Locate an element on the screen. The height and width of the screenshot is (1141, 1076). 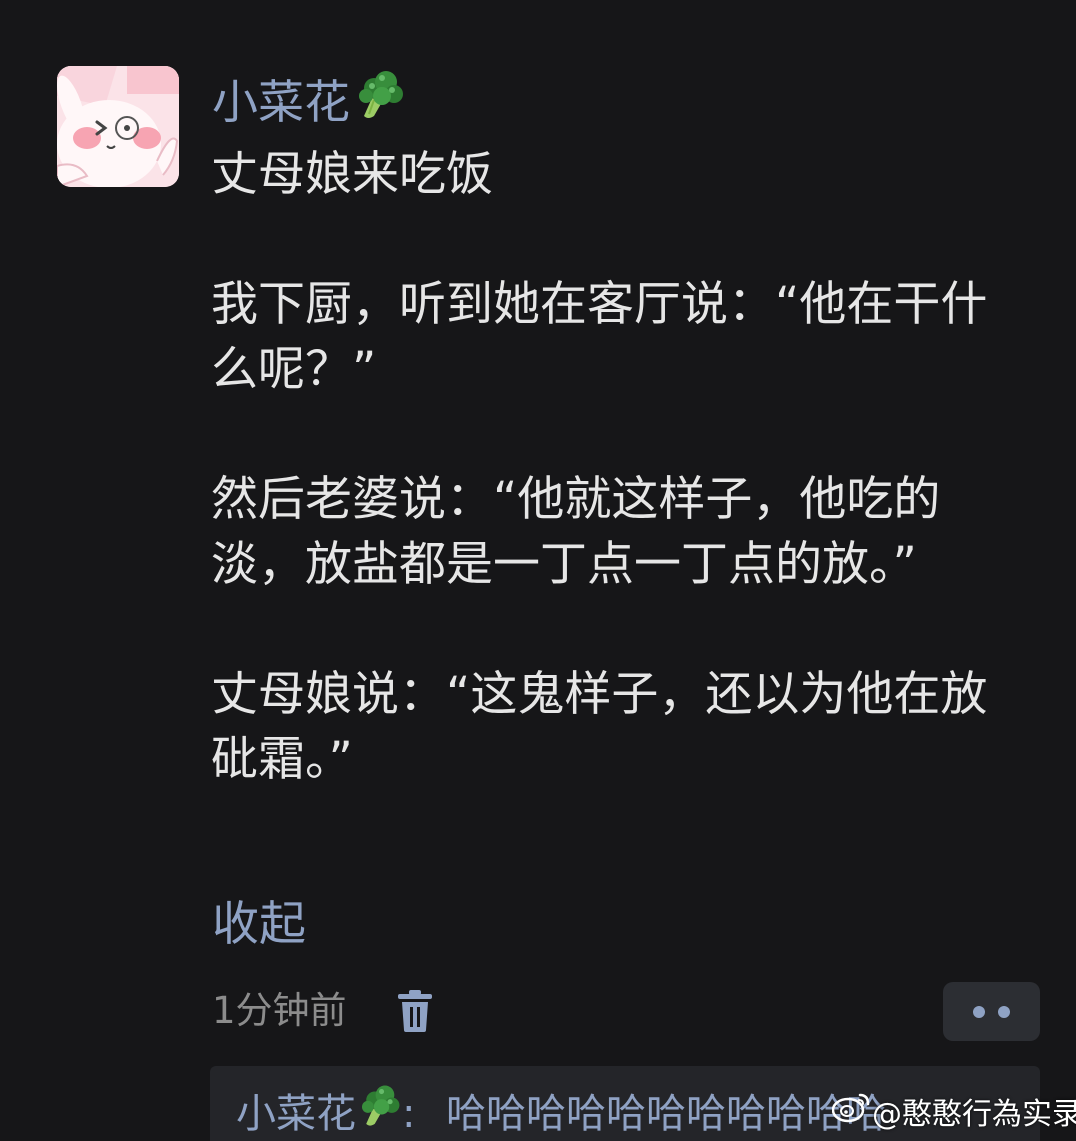
reply-text: 哈哈哈哈哈哈哈哈哈哈哈 is located at coordinates (666, 1114).